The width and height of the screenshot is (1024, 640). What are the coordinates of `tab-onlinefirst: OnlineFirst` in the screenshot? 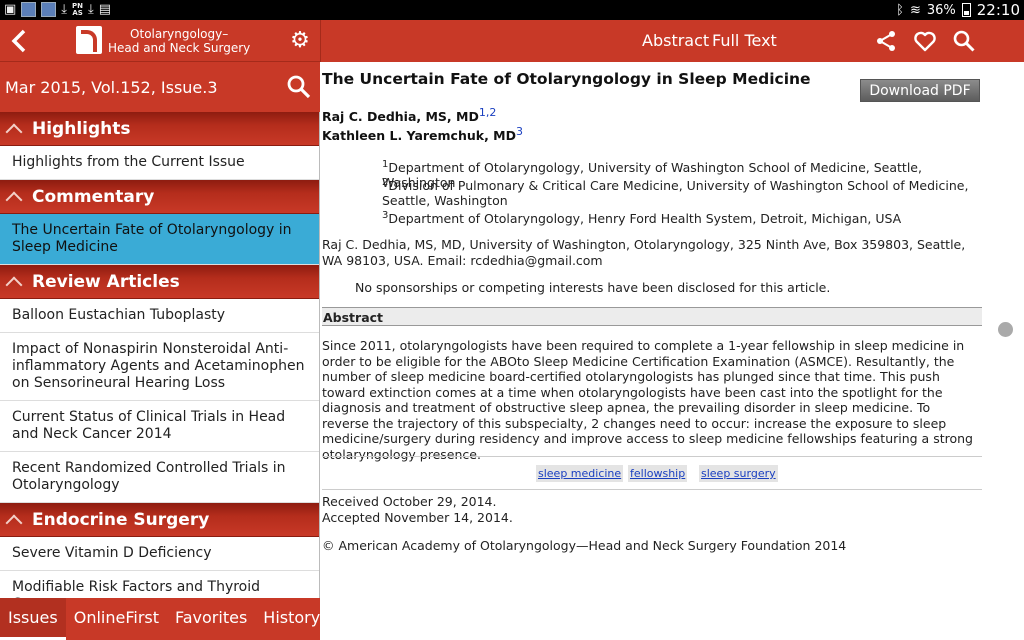 It's located at (116, 619).